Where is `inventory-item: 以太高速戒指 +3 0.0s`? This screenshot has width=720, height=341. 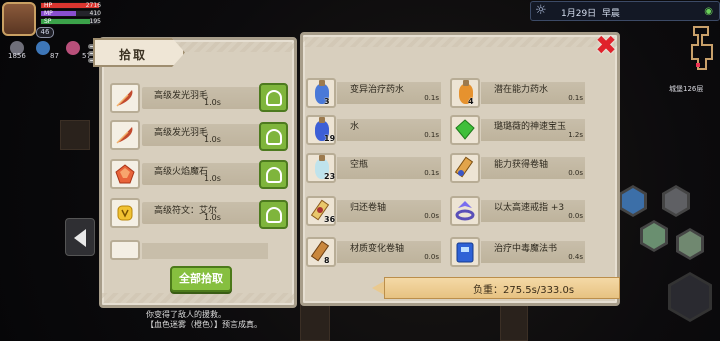 inventory-item: 以太高速戒指 +3 0.0s is located at coordinates (517, 211).